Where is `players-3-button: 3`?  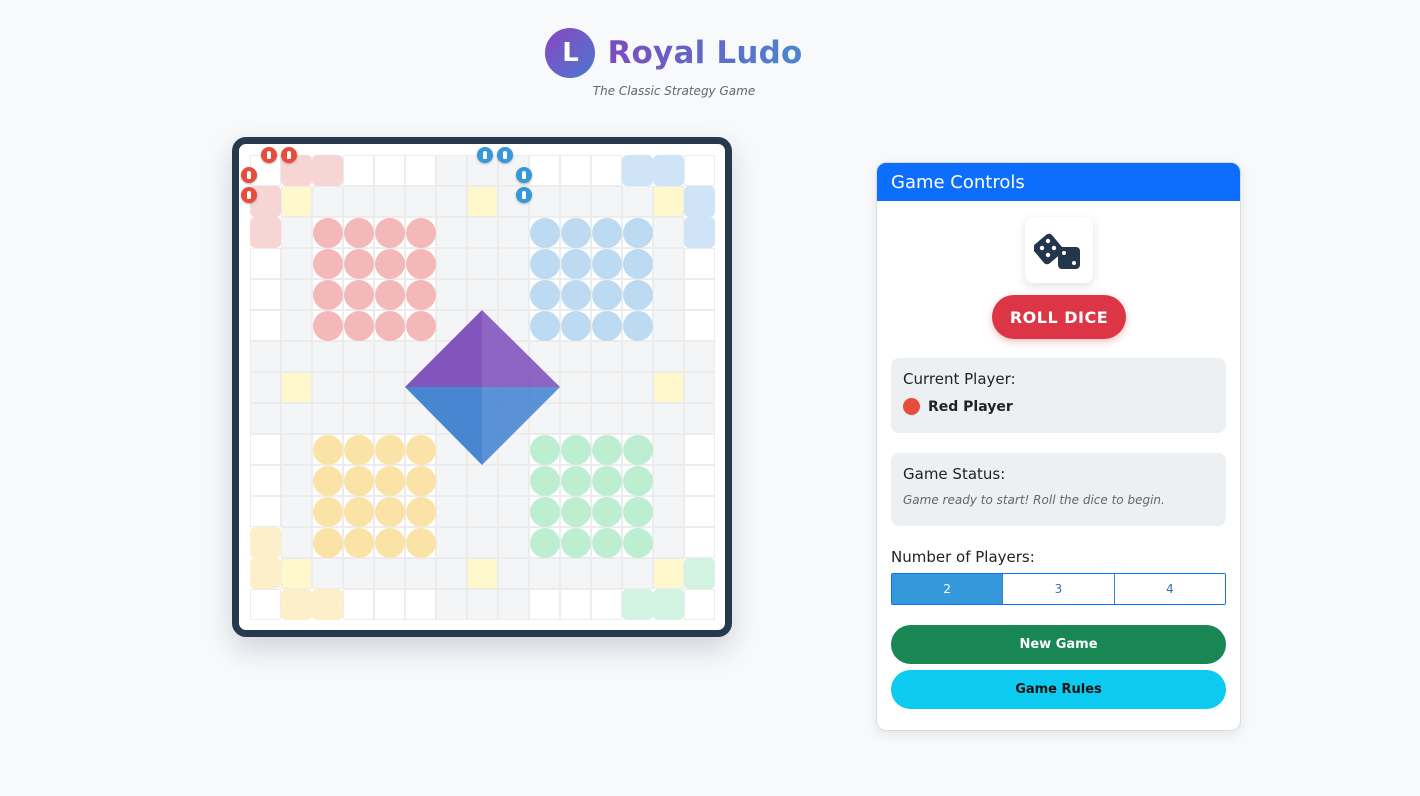 players-3-button: 3 is located at coordinates (1059, 589).